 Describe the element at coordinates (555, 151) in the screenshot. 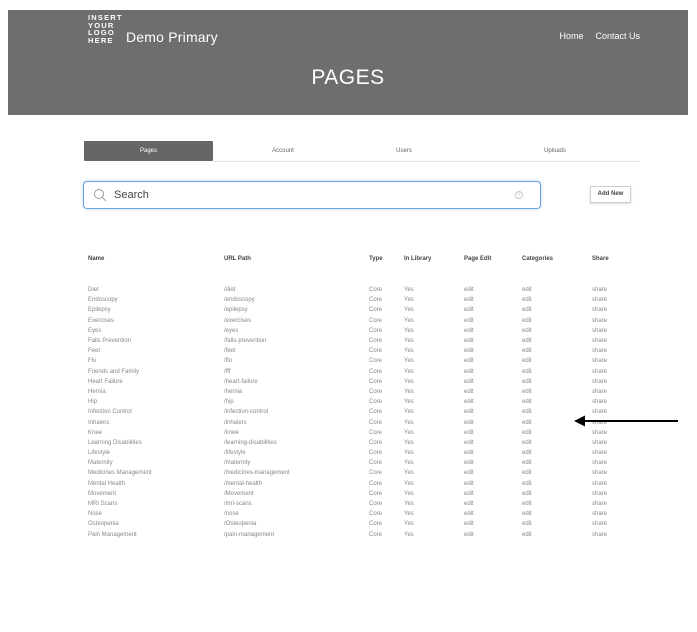

I see `tab-uploads: Uploads` at that location.